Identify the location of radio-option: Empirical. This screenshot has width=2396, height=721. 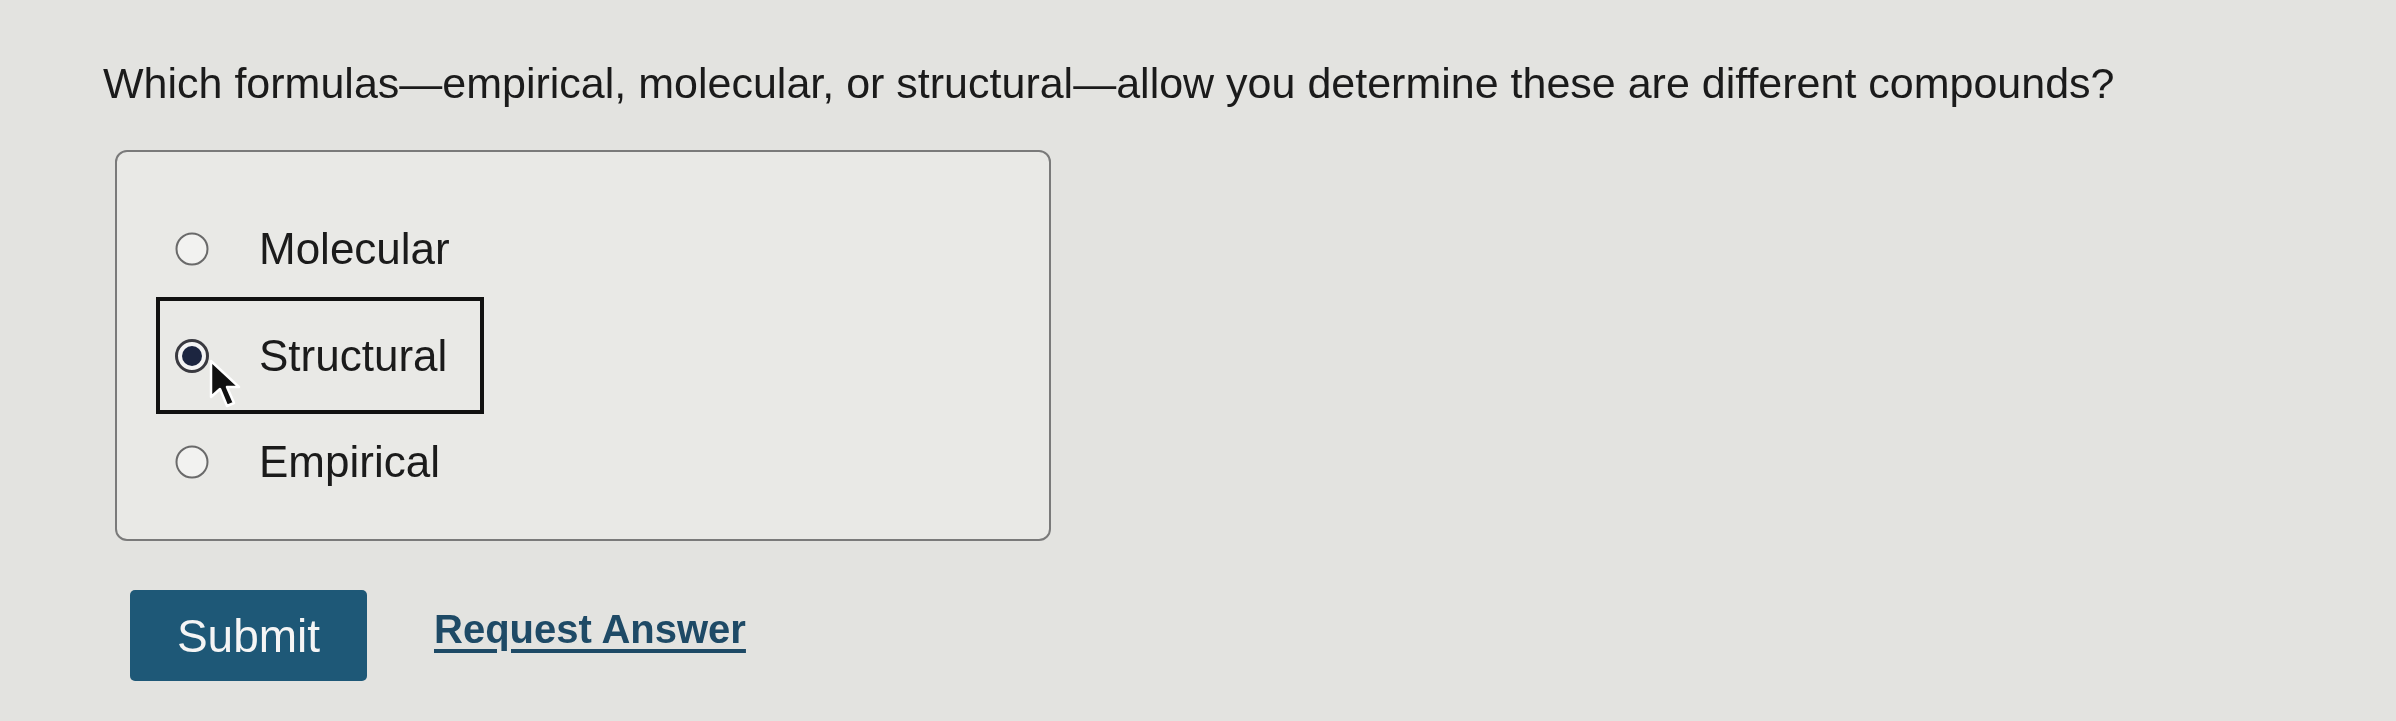
(316, 462).